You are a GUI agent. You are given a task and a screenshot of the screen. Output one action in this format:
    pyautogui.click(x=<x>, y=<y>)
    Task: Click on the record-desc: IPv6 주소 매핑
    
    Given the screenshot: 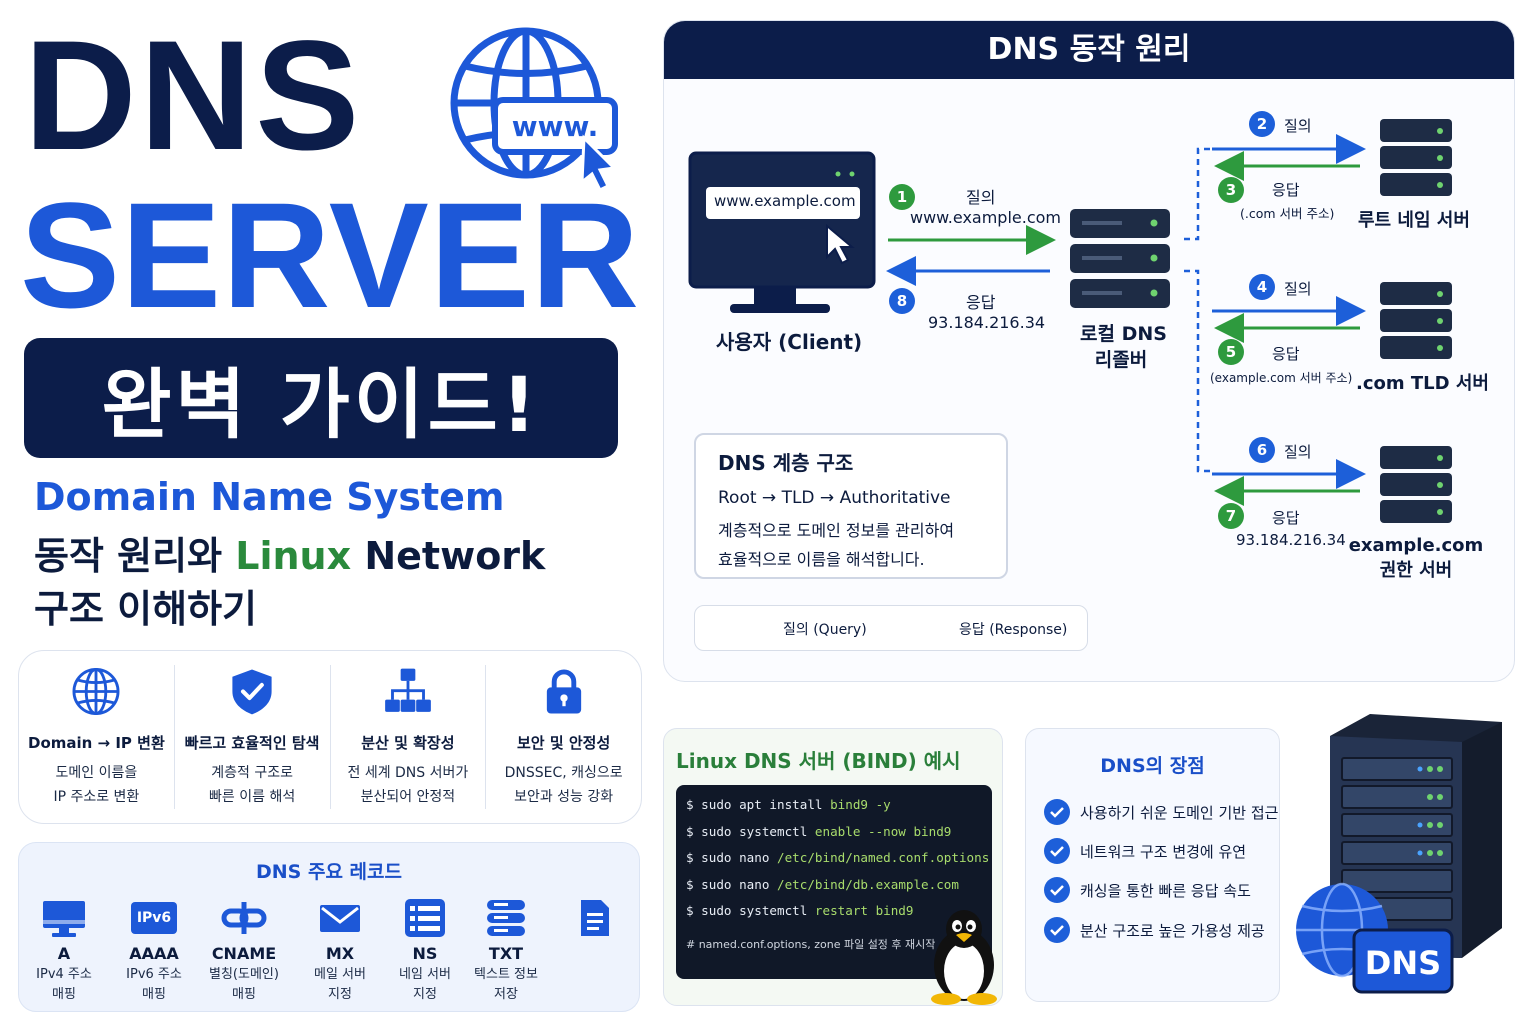 What is the action you would take?
    pyautogui.click(x=154, y=984)
    